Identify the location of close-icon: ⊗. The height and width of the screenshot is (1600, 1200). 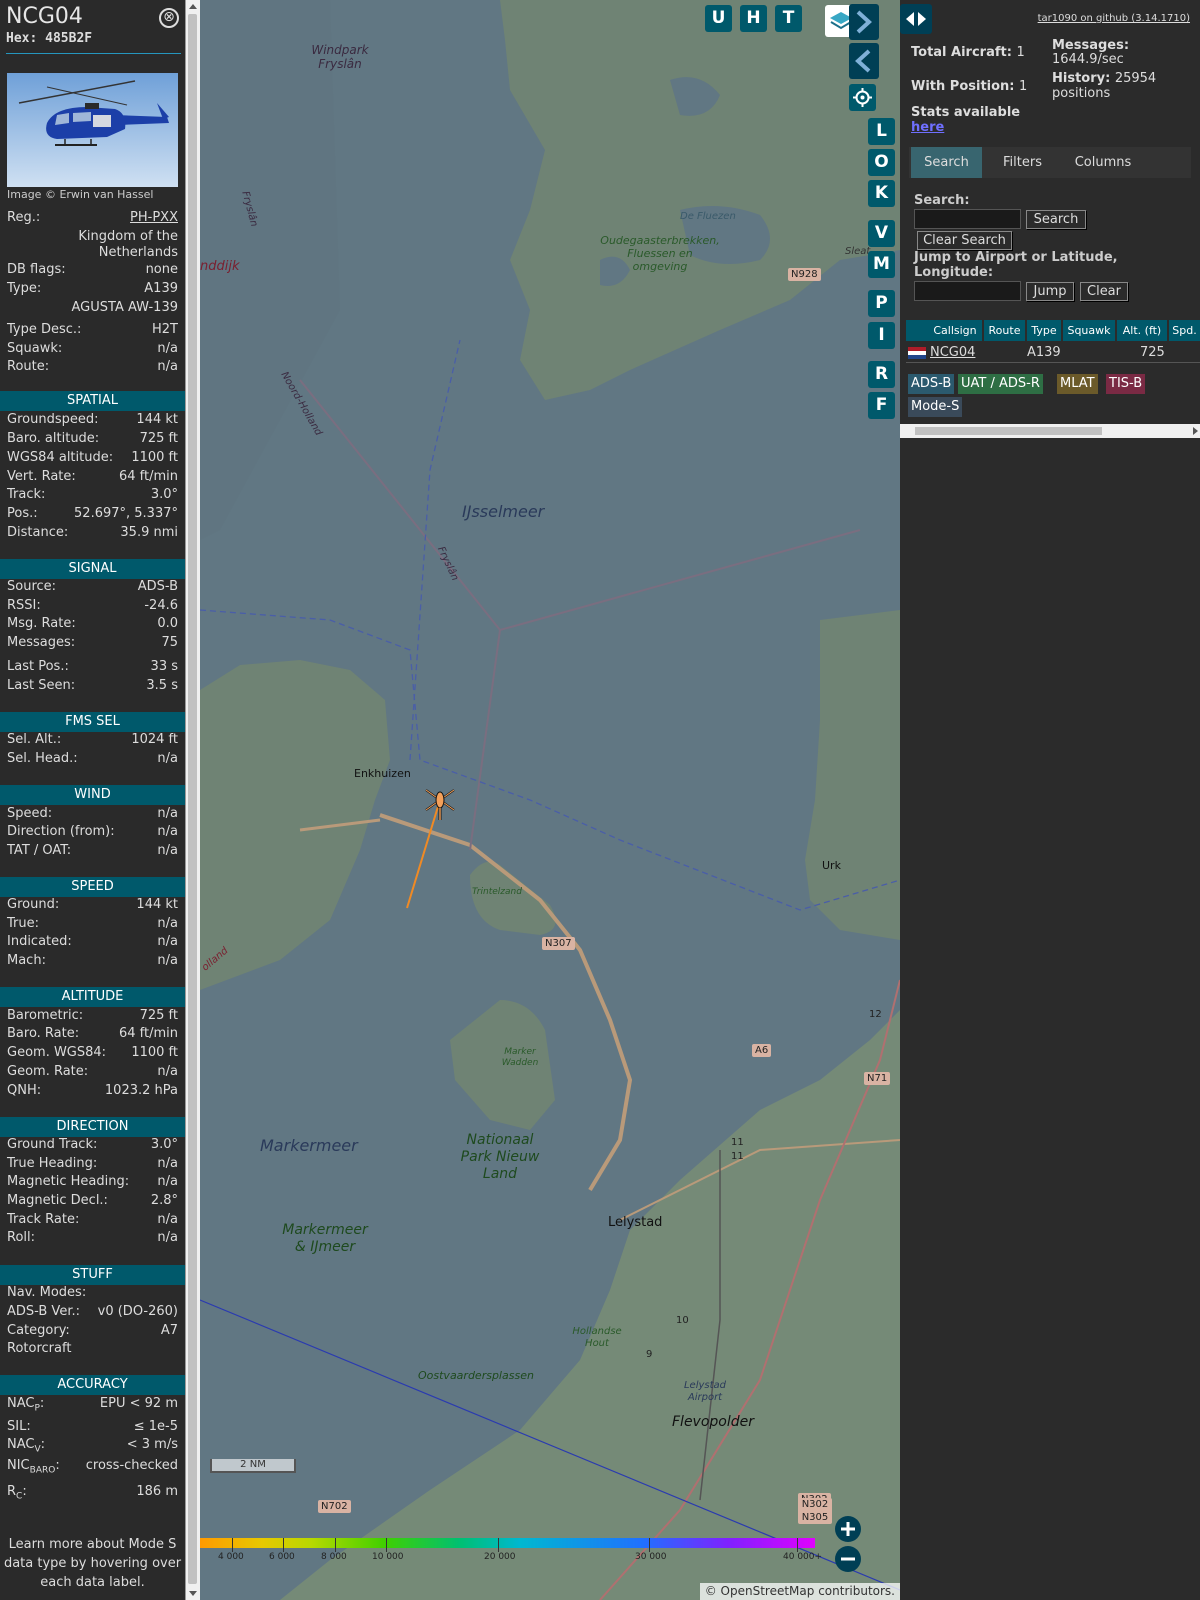
(169, 18).